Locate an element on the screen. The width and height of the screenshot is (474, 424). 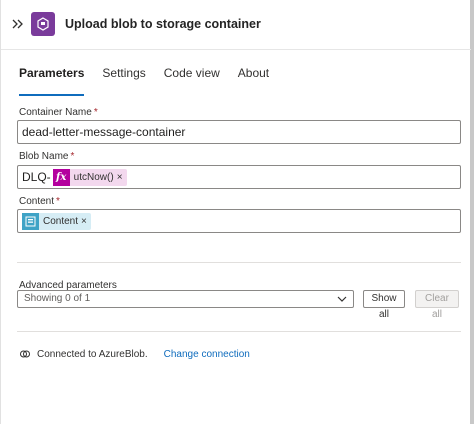
chevron-down-icon is located at coordinates (342, 302).